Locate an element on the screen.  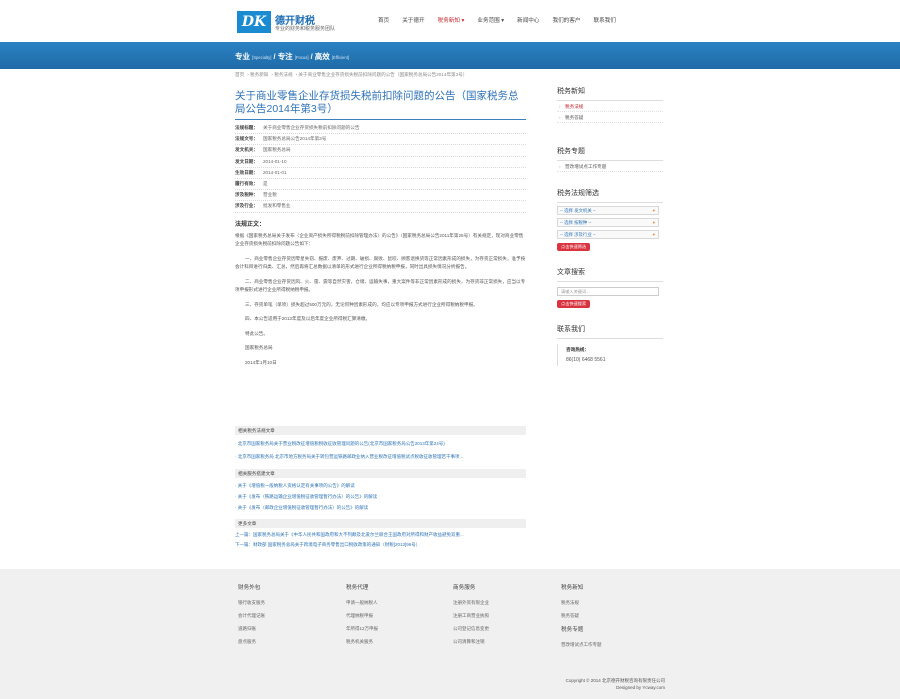
body-heading: 法规正文： is located at coordinates (250, 224).